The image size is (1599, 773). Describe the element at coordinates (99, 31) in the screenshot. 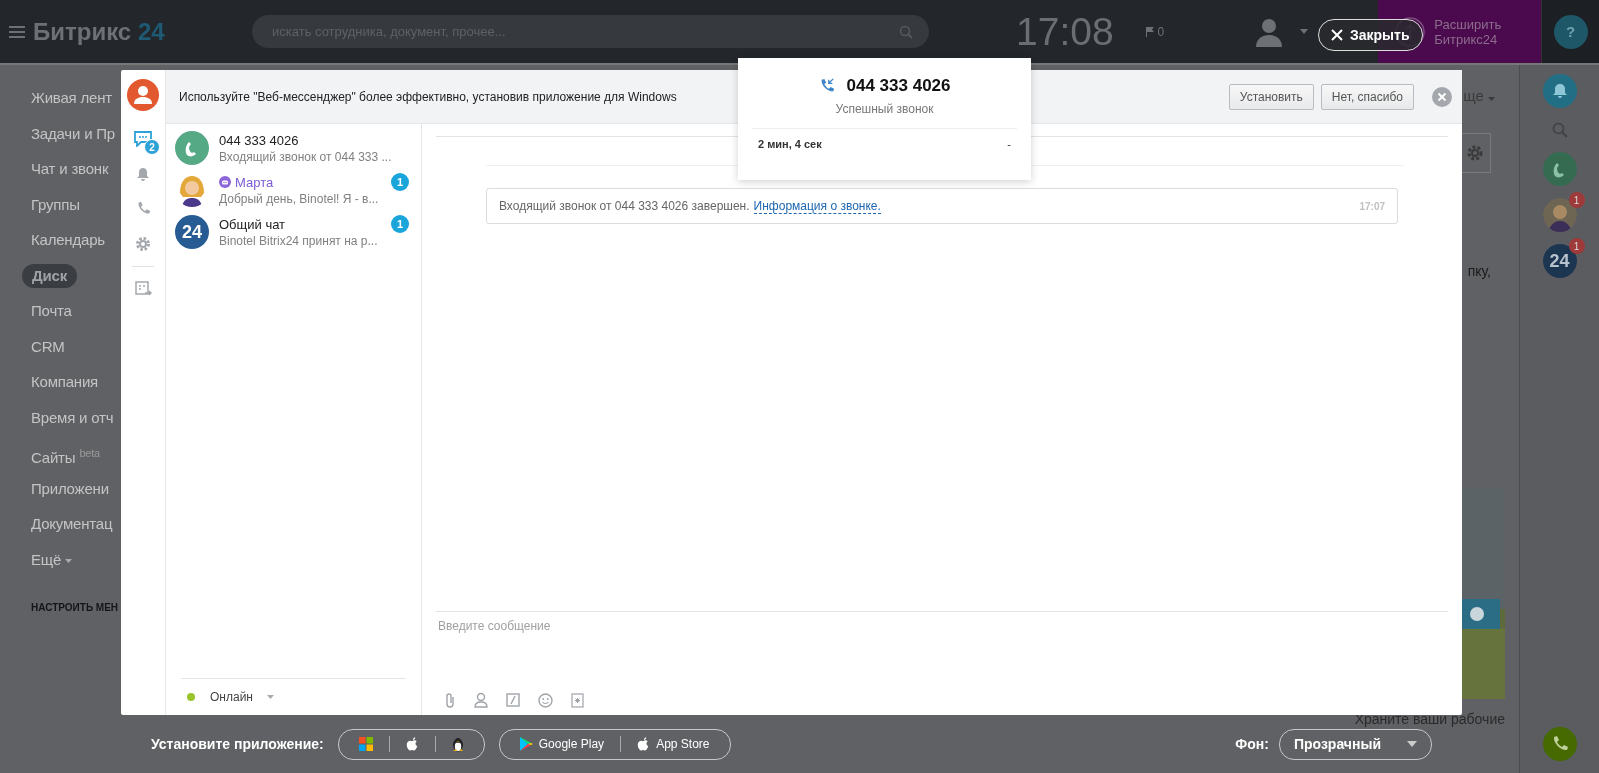

I see `logo: Битрикс 24` at that location.